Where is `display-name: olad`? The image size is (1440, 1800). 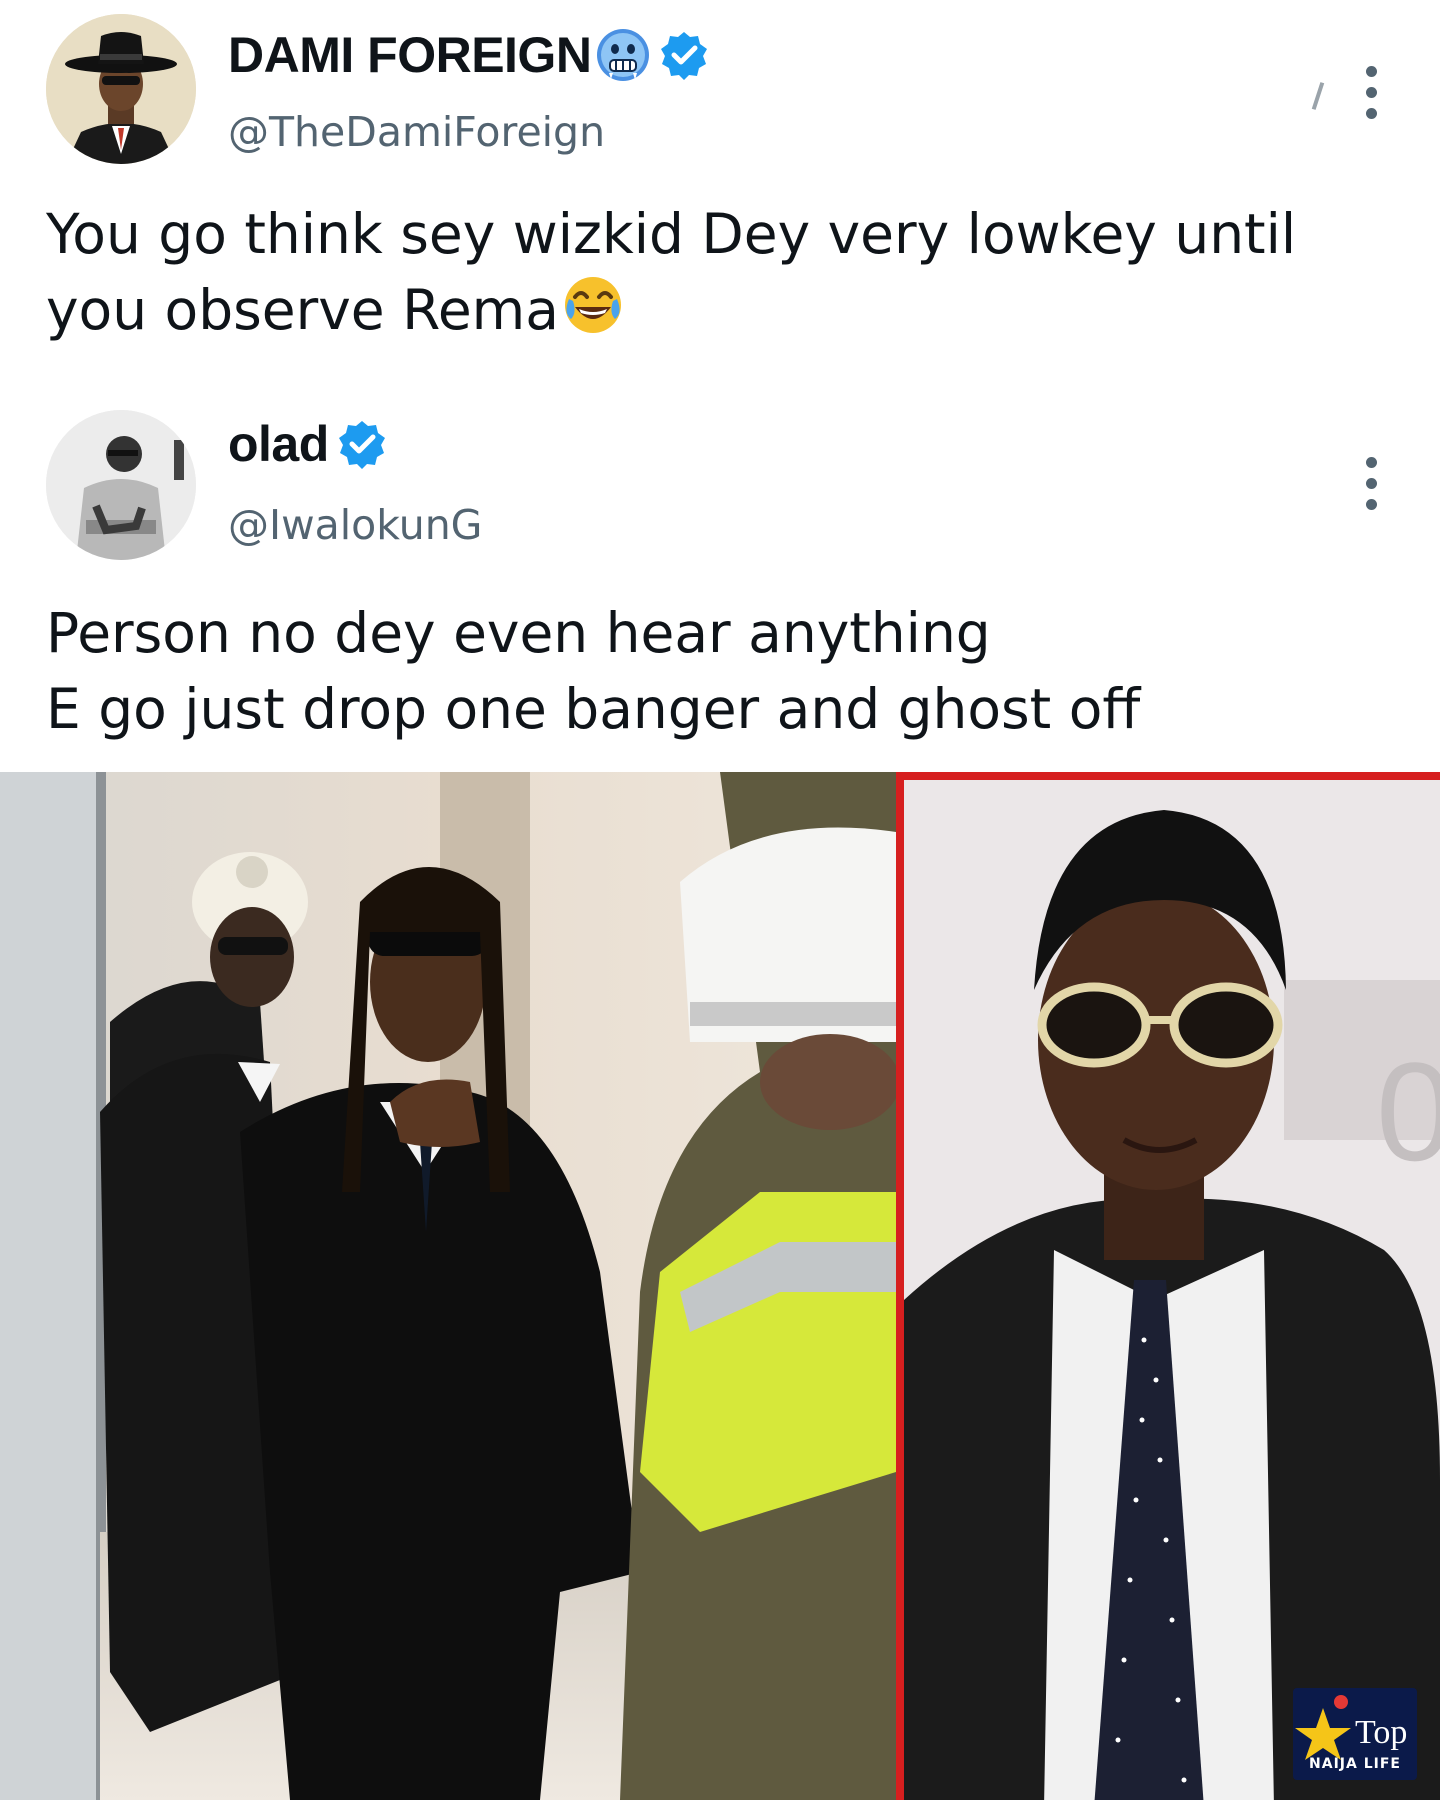 display-name: olad is located at coordinates (278, 444).